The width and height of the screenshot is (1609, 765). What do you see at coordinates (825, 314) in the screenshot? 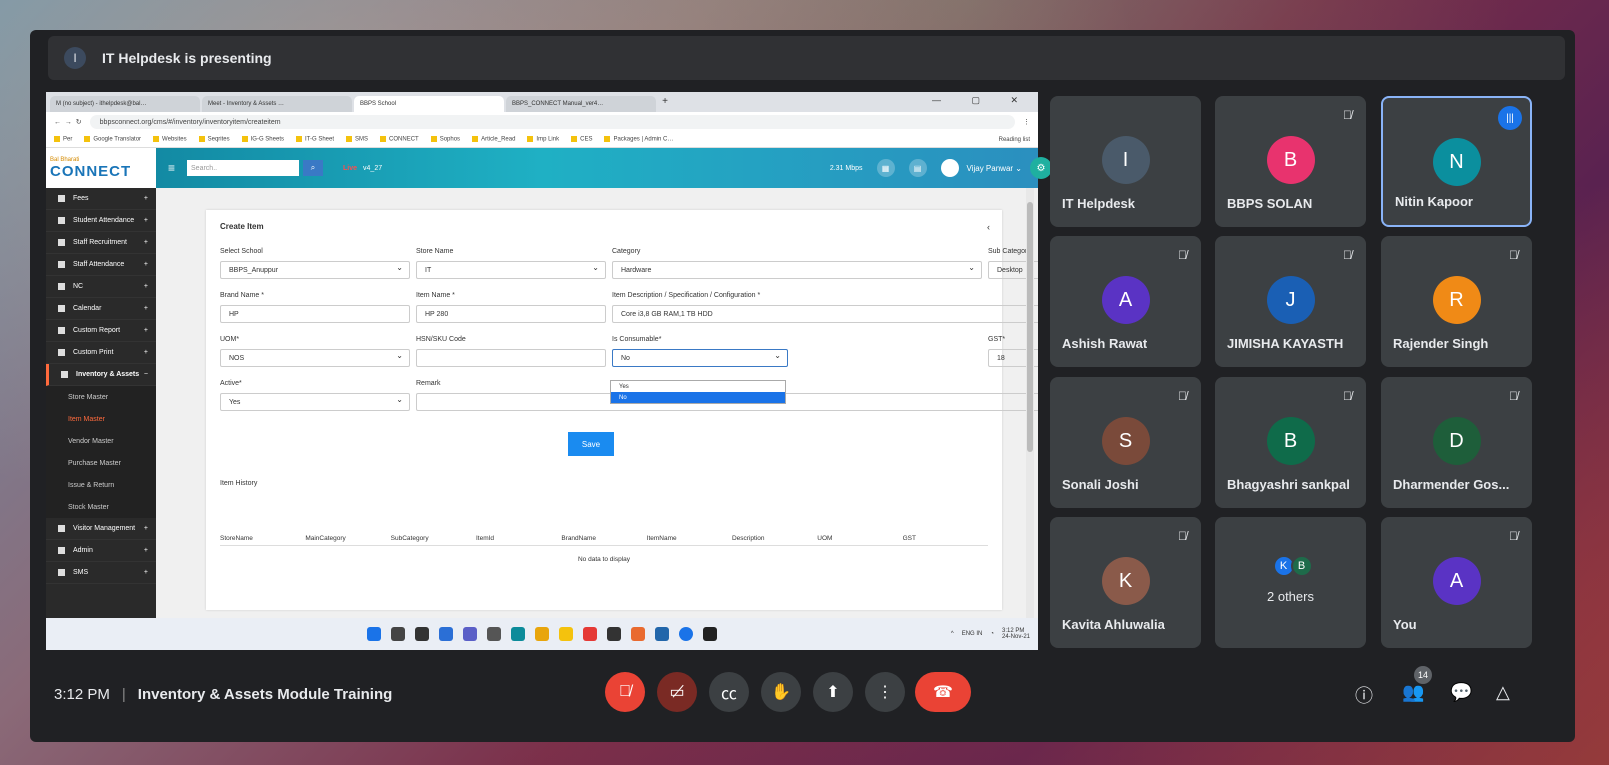
I see `item-description-input: Core i3,8 GB RAM,1 TB HDD` at bounding box center [825, 314].